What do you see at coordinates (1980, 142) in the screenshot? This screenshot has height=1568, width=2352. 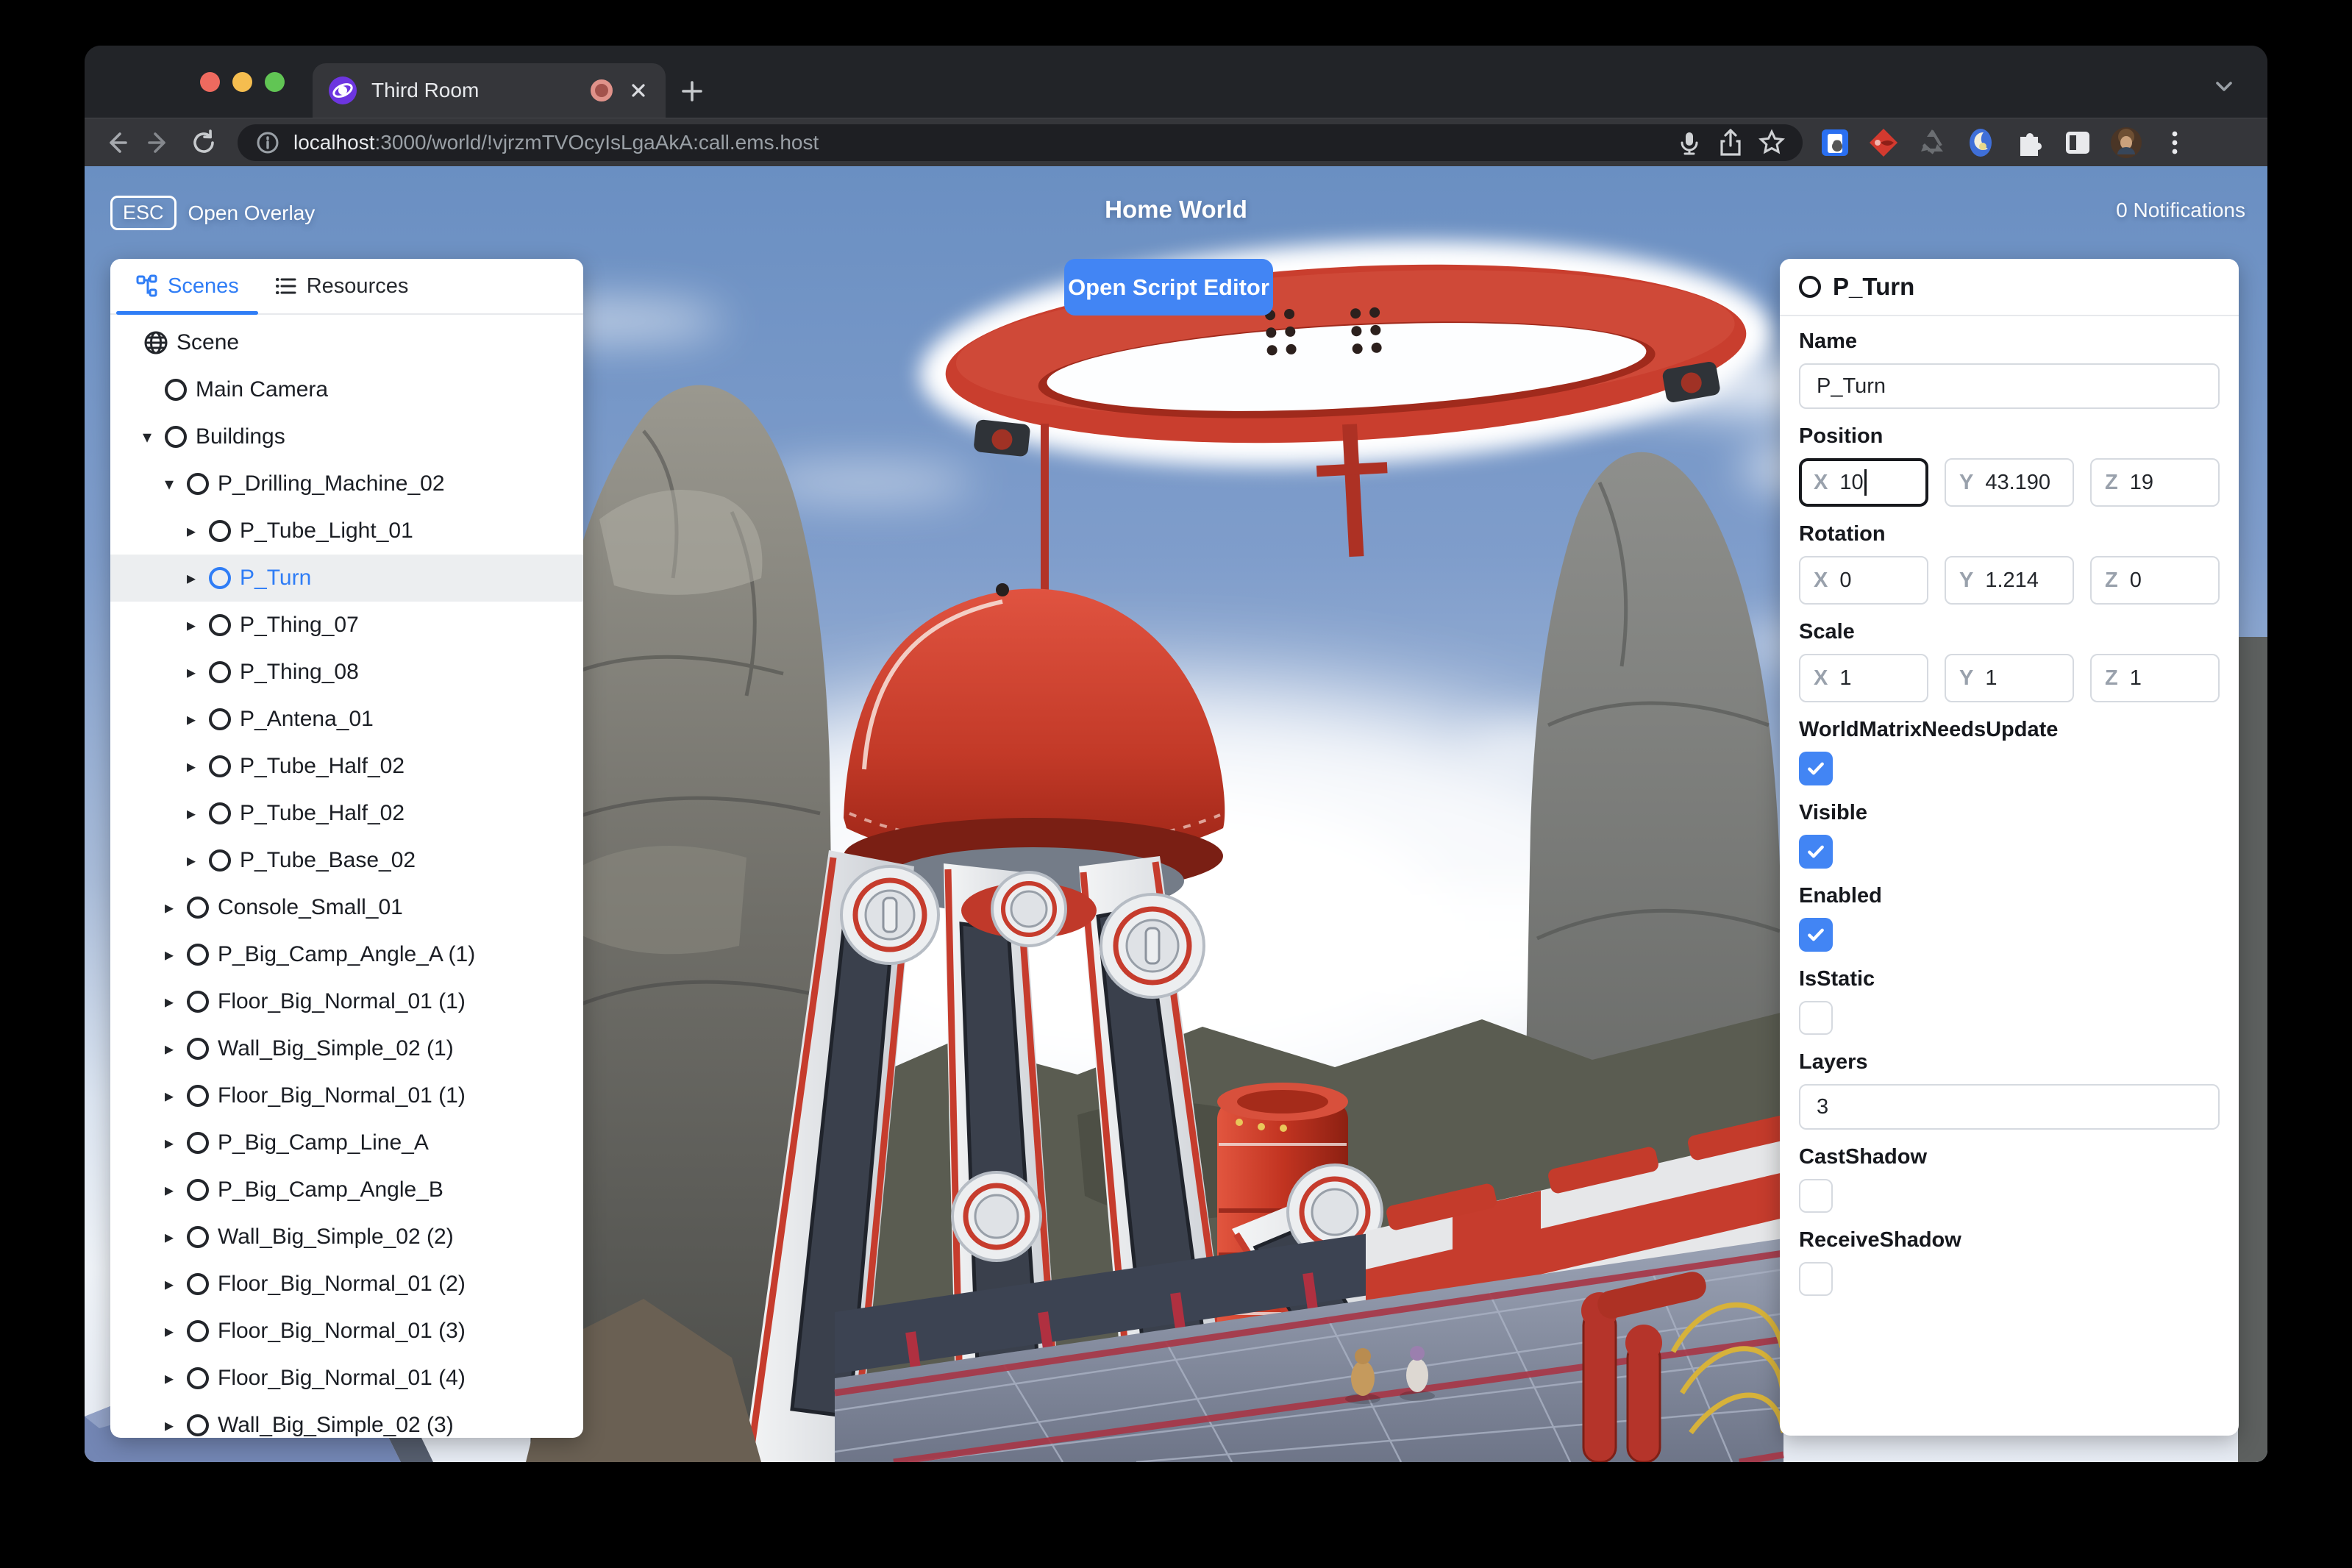 I see `night-mode-extension-icon` at bounding box center [1980, 142].